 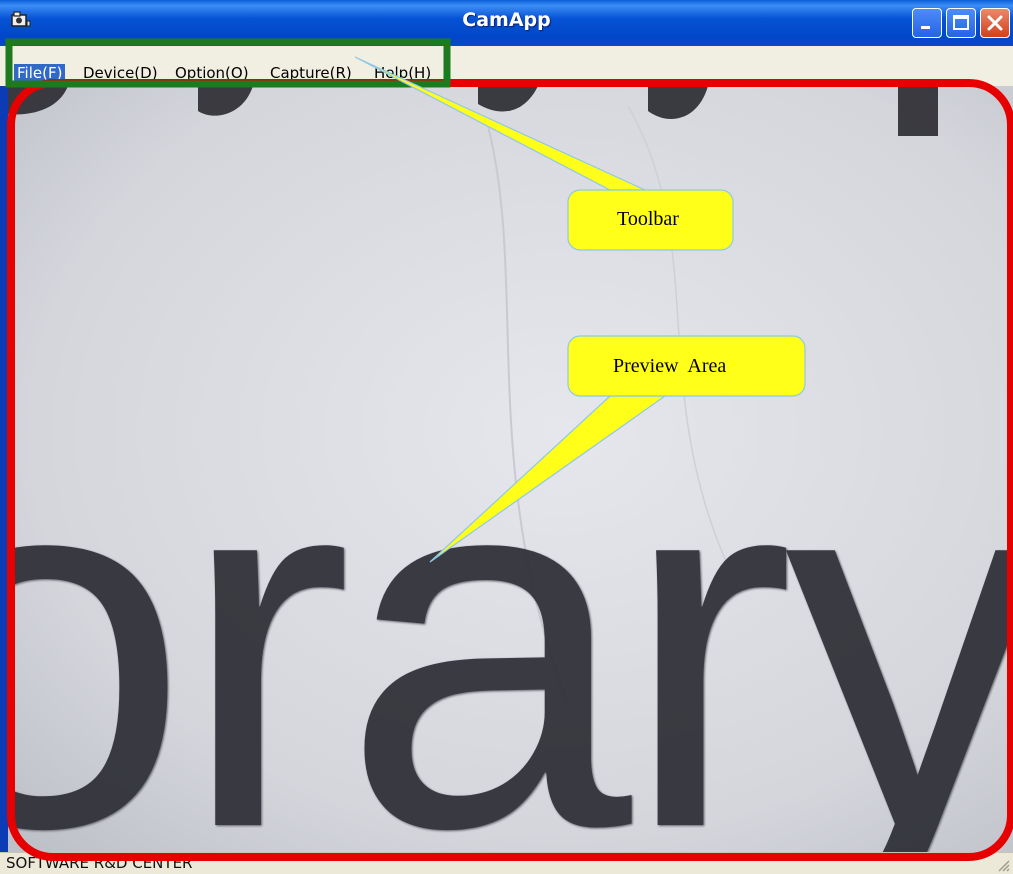 I want to click on title-bar: CamApp, so click(x=506, y=23).